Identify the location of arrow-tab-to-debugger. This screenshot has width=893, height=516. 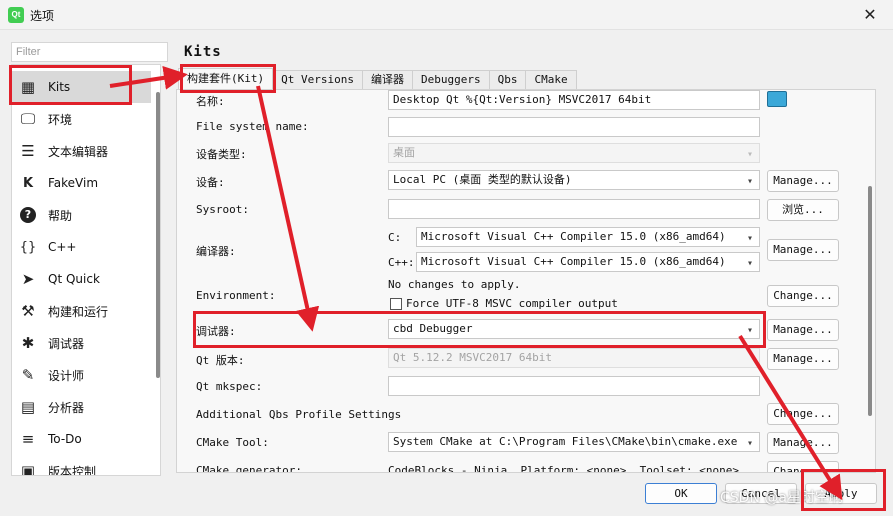
(288, 208).